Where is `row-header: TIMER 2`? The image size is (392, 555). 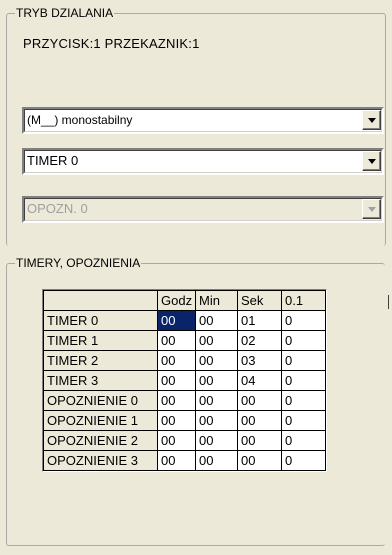 row-header: TIMER 2 is located at coordinates (100, 360).